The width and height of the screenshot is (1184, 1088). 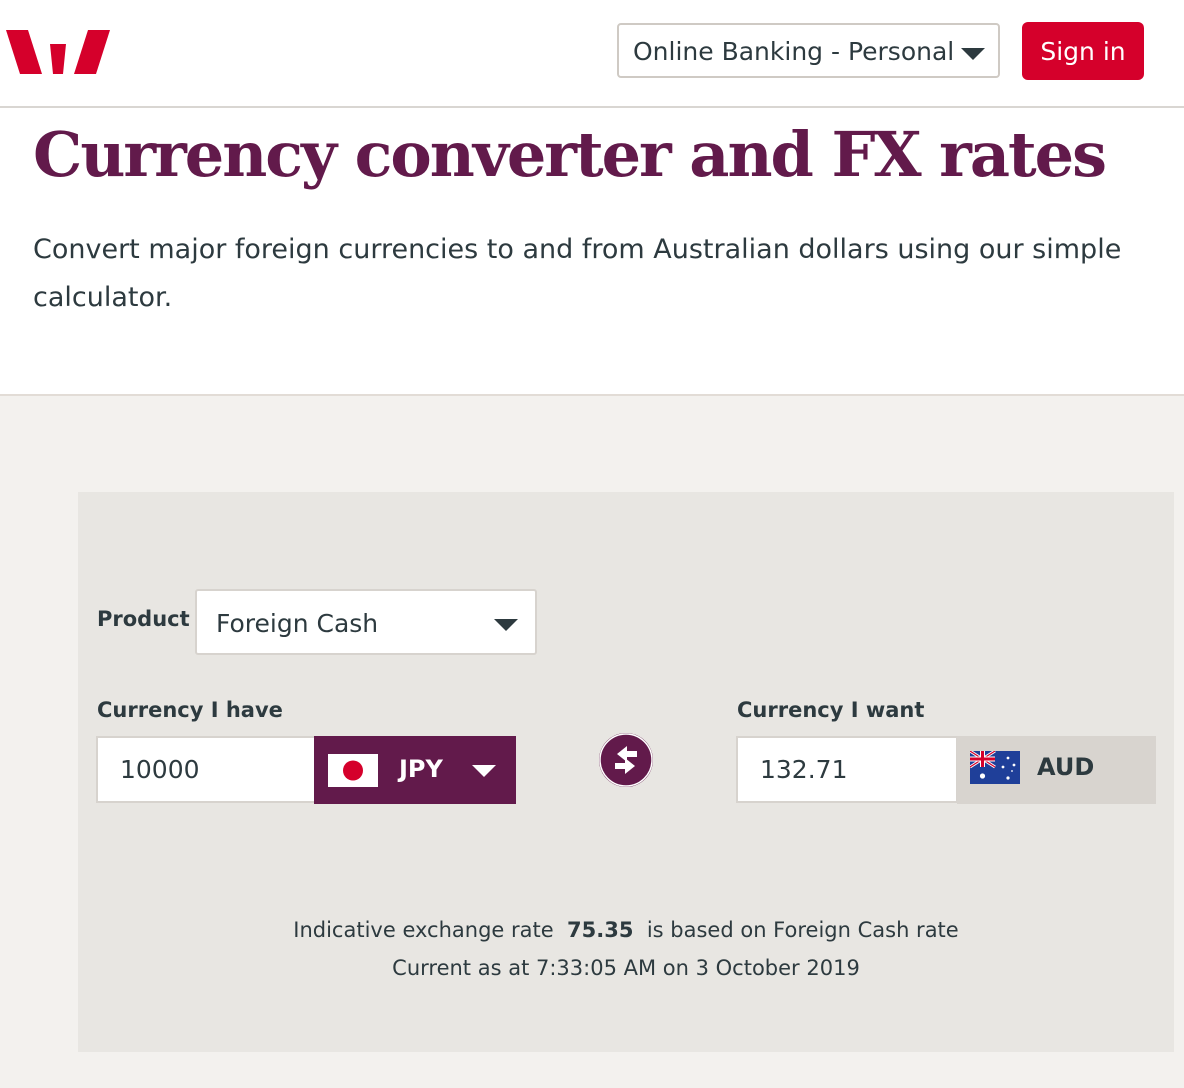 I want to click on swap-currencies-button, so click(x=626, y=760).